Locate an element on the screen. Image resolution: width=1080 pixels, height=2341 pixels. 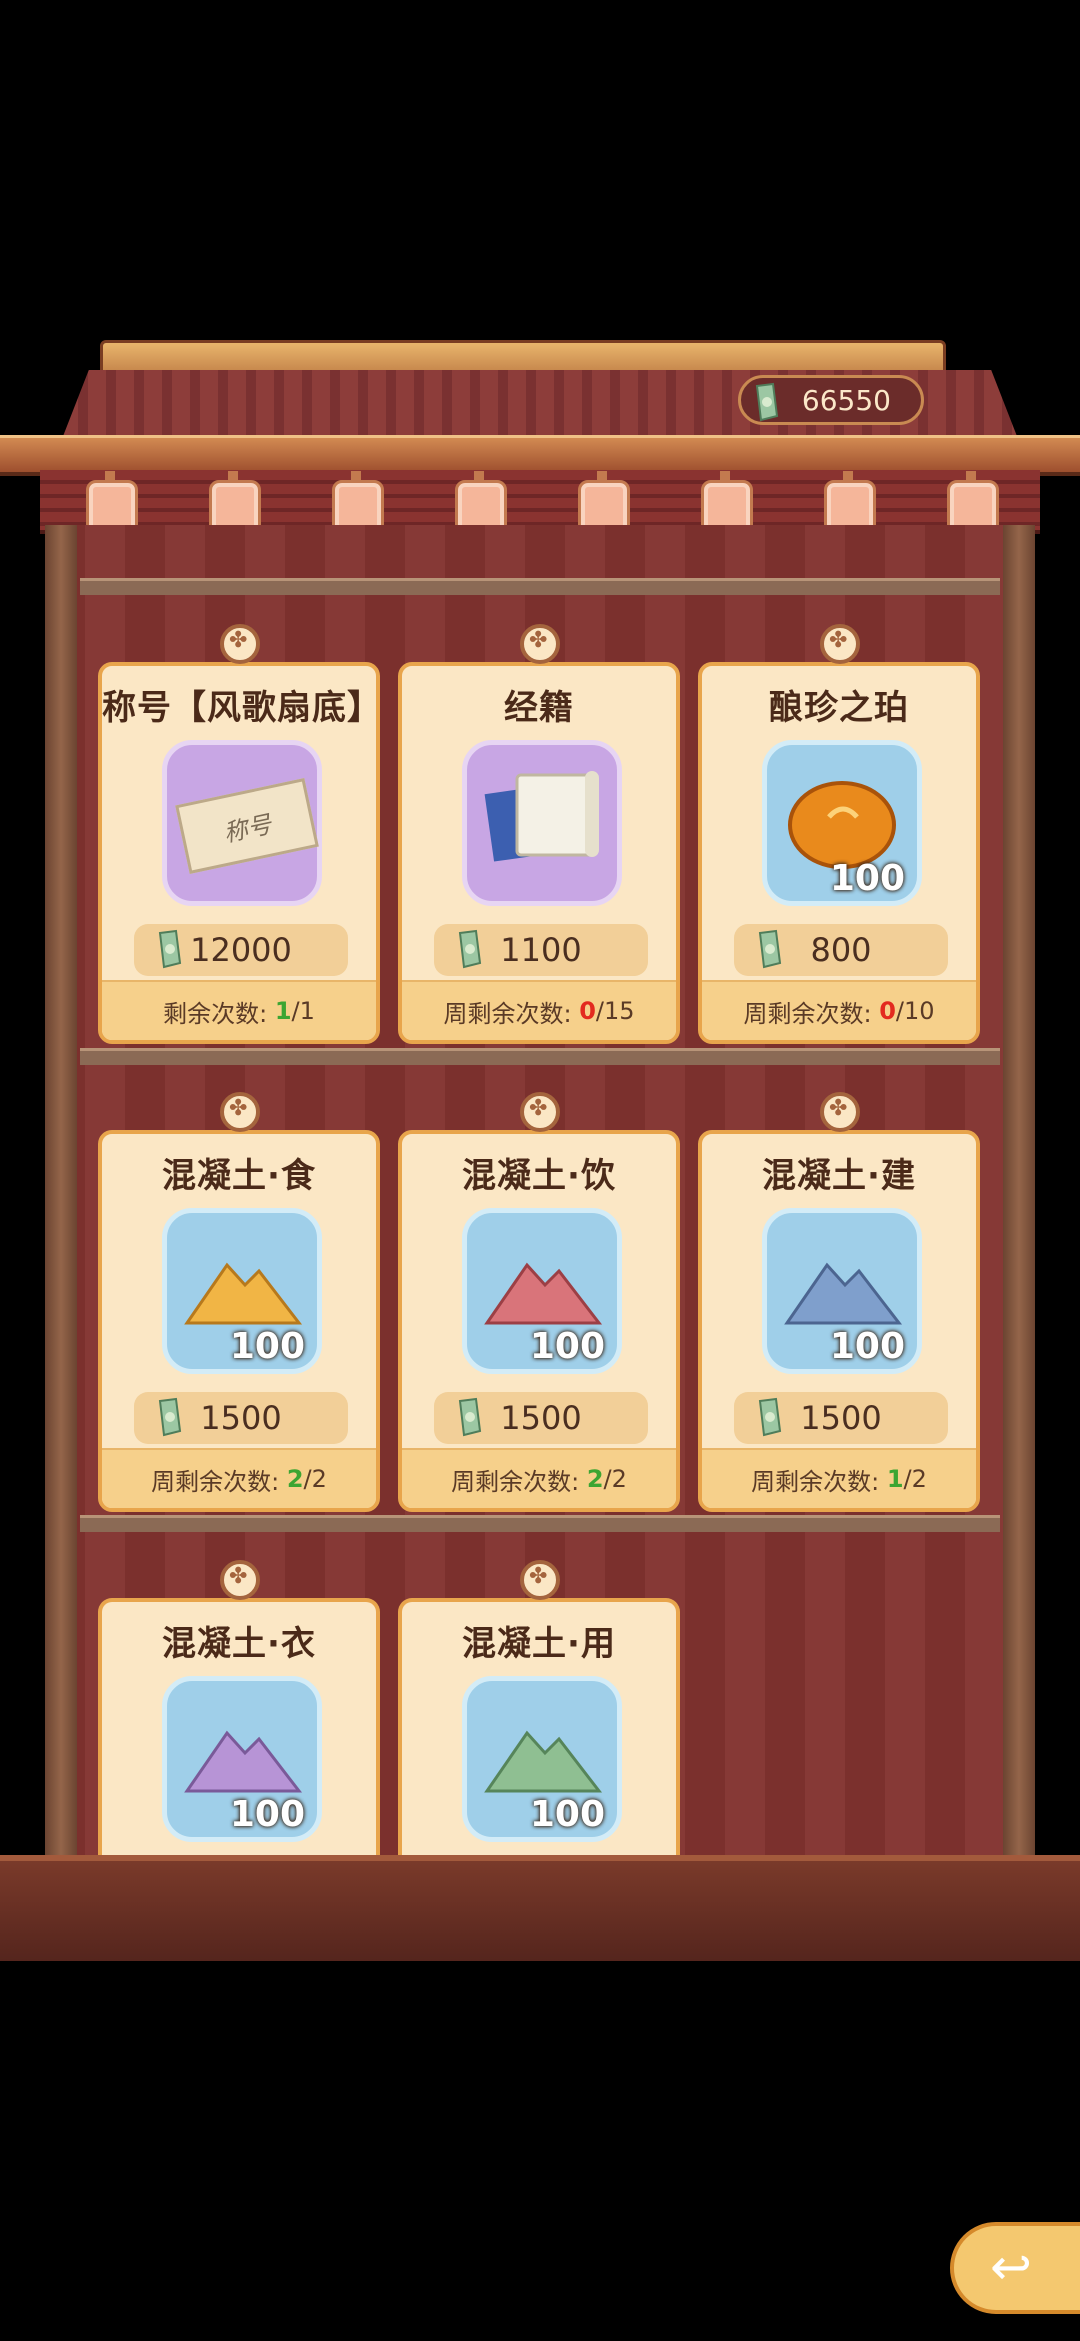
item-title: 混凝土·建 is located at coordinates (839, 1176).